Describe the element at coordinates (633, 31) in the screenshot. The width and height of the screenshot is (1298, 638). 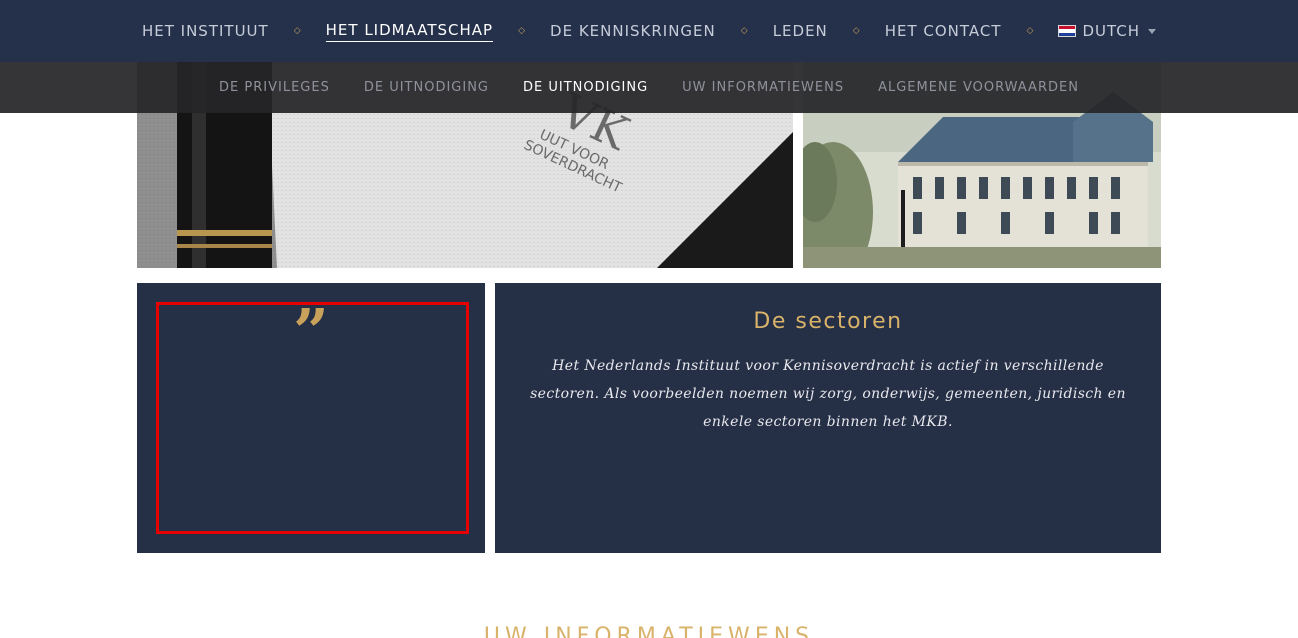
I see `nav-de-kenniskringen: DE KENNISKRINGEN` at that location.